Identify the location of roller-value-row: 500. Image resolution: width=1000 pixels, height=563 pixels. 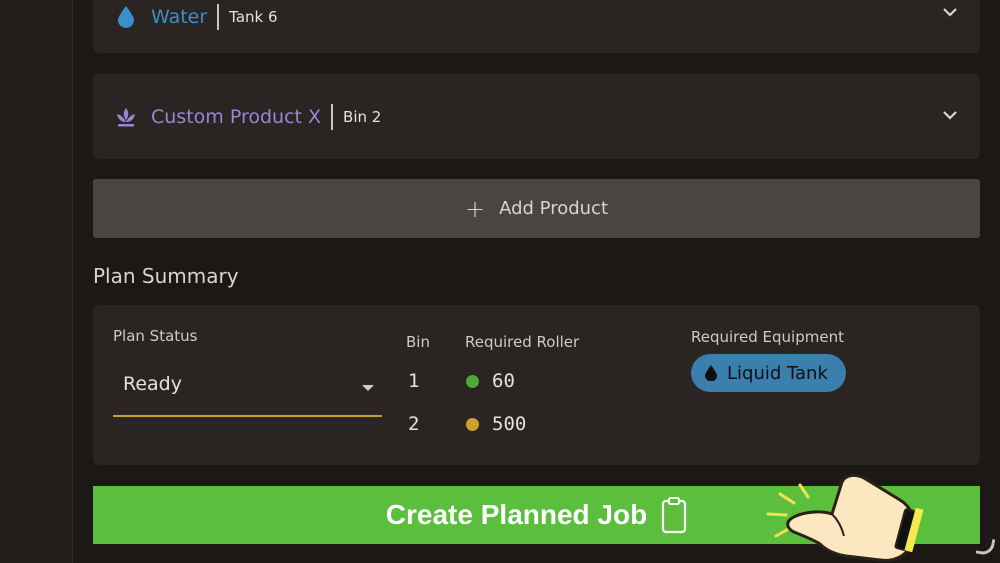
(496, 424).